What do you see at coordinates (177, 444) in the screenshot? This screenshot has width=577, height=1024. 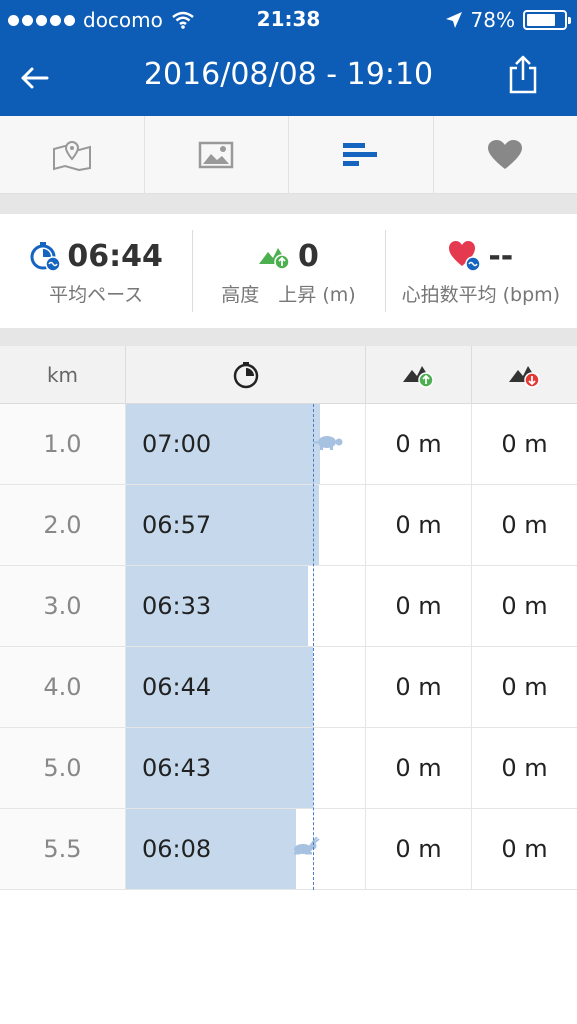 I see `split-pace: 07:00` at bounding box center [177, 444].